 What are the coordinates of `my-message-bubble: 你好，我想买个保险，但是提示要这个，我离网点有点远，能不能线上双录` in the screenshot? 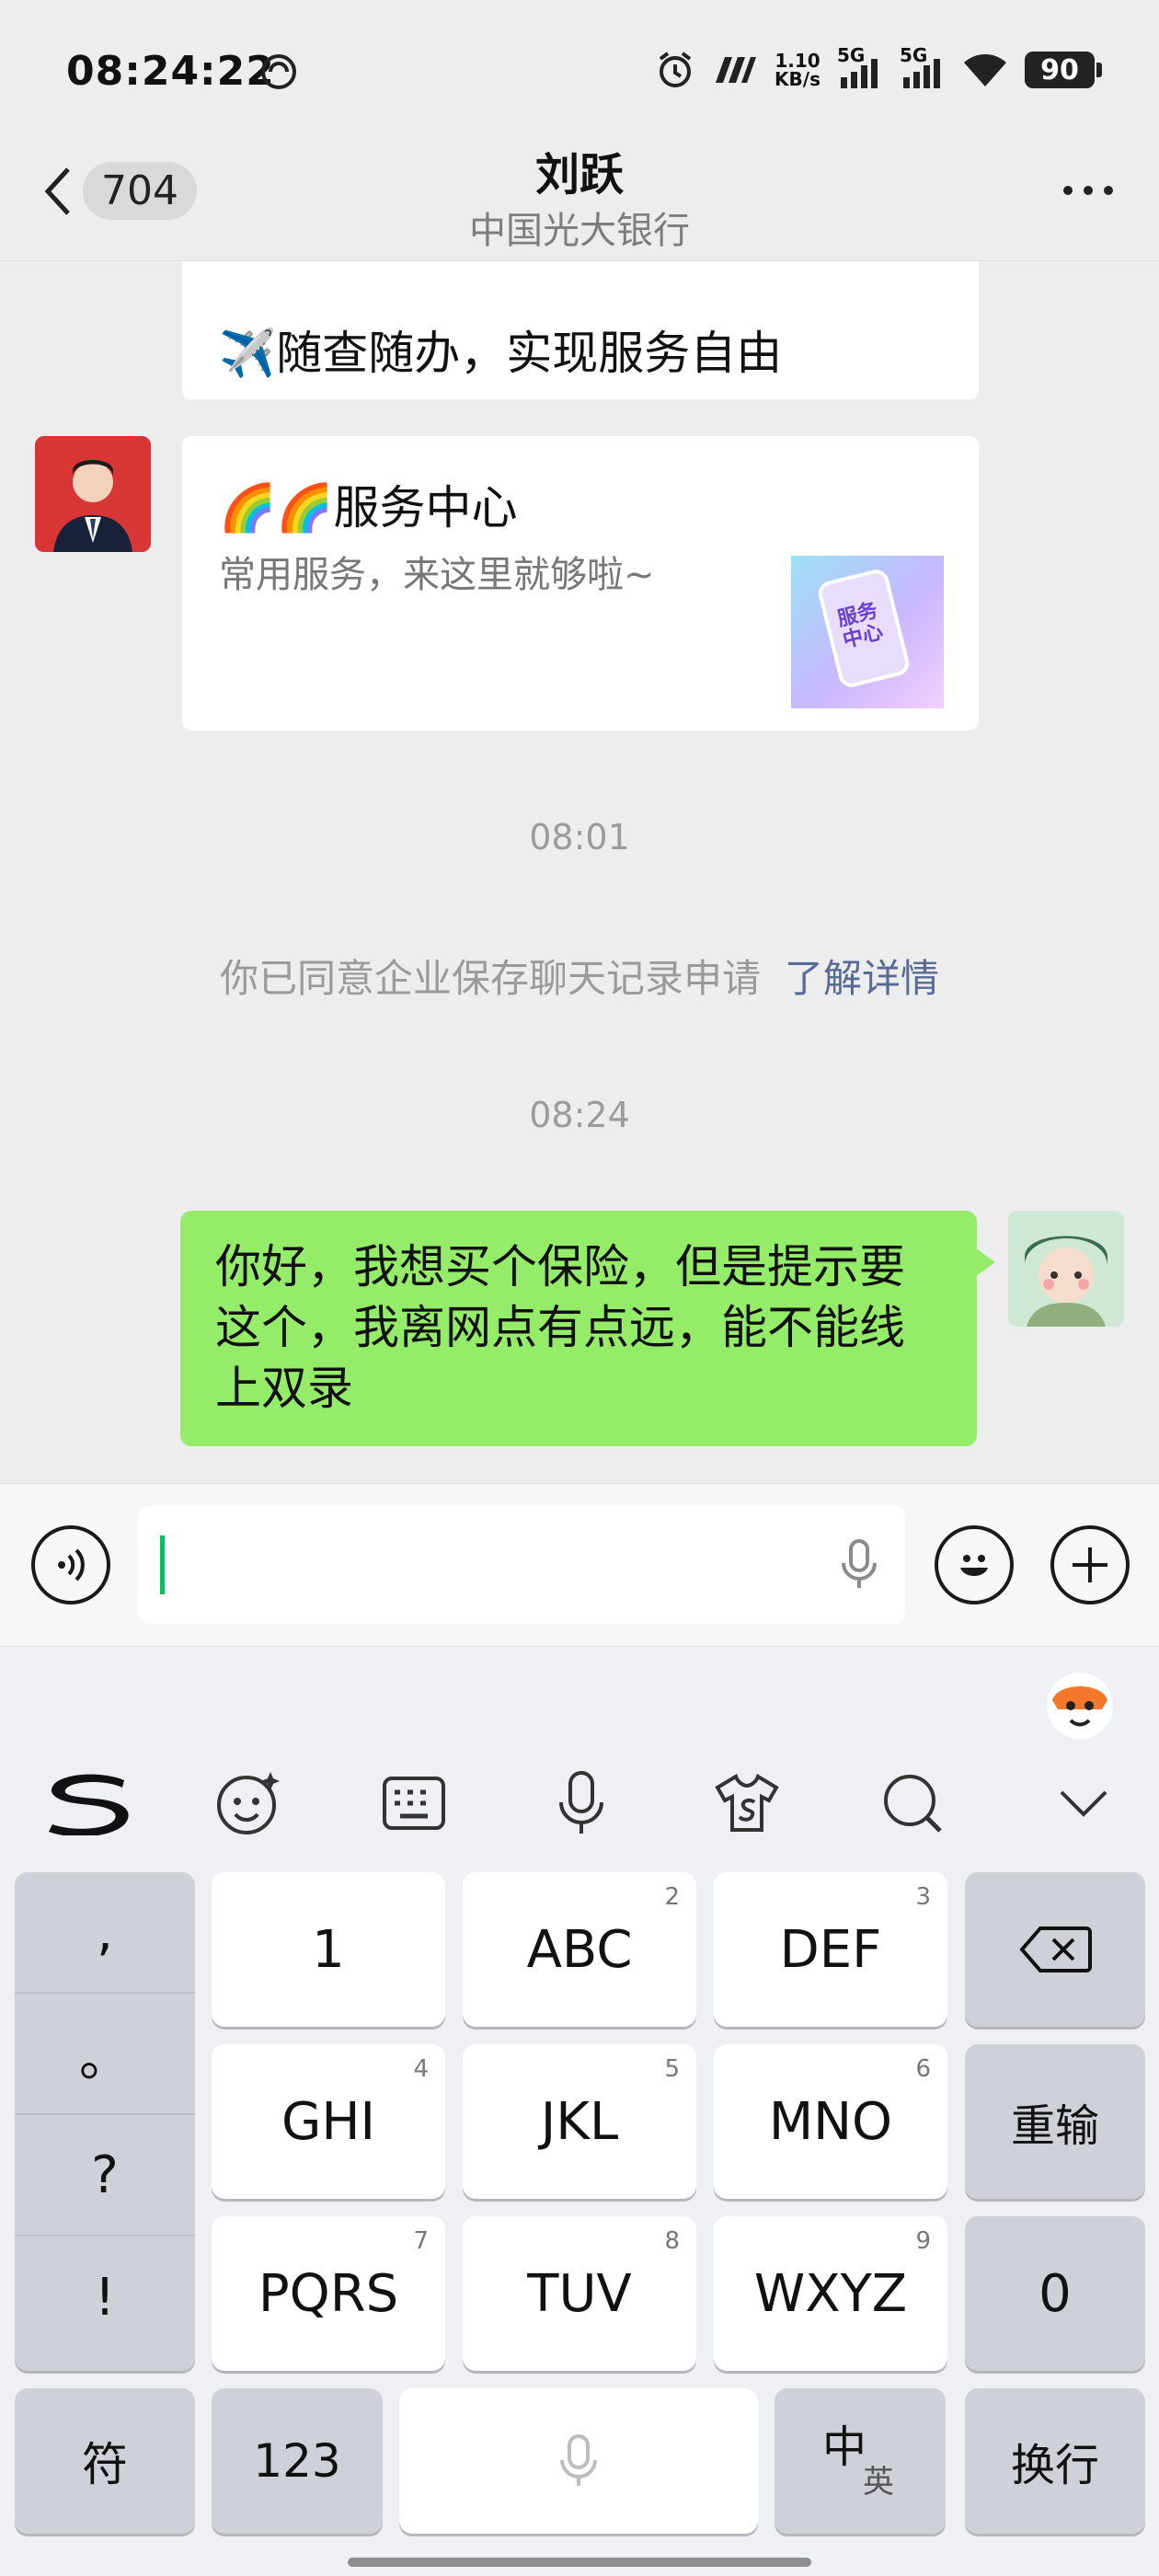 It's located at (587, 1328).